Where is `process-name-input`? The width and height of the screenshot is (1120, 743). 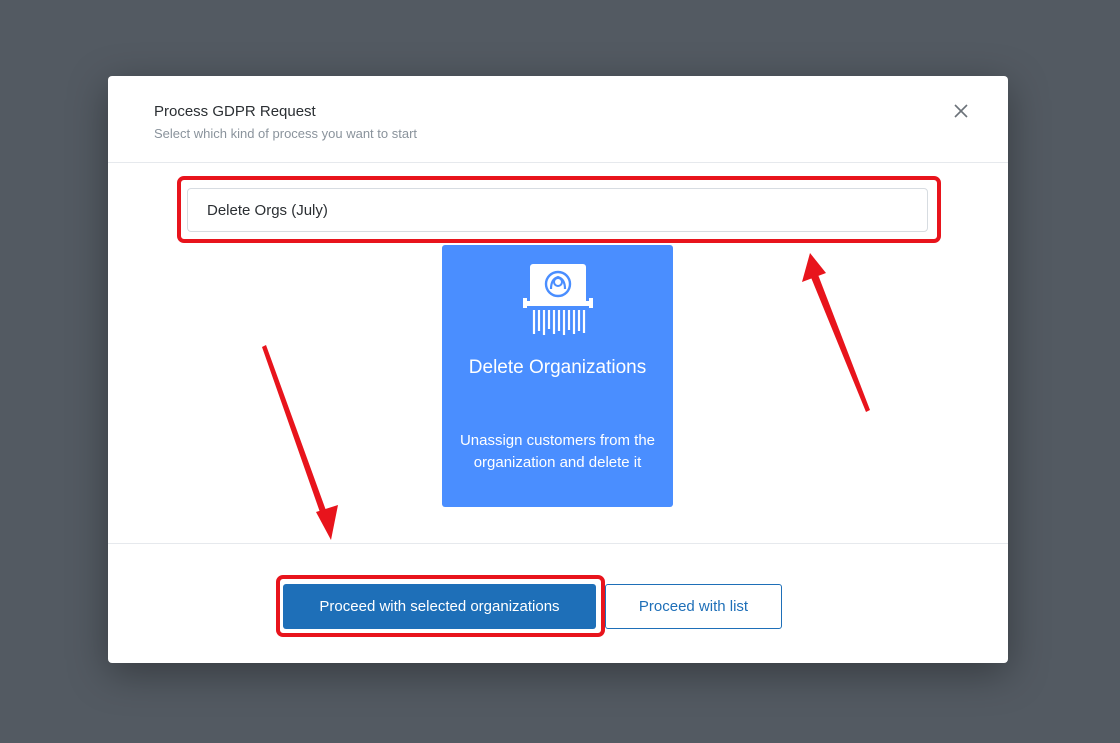
process-name-input is located at coordinates (557, 210).